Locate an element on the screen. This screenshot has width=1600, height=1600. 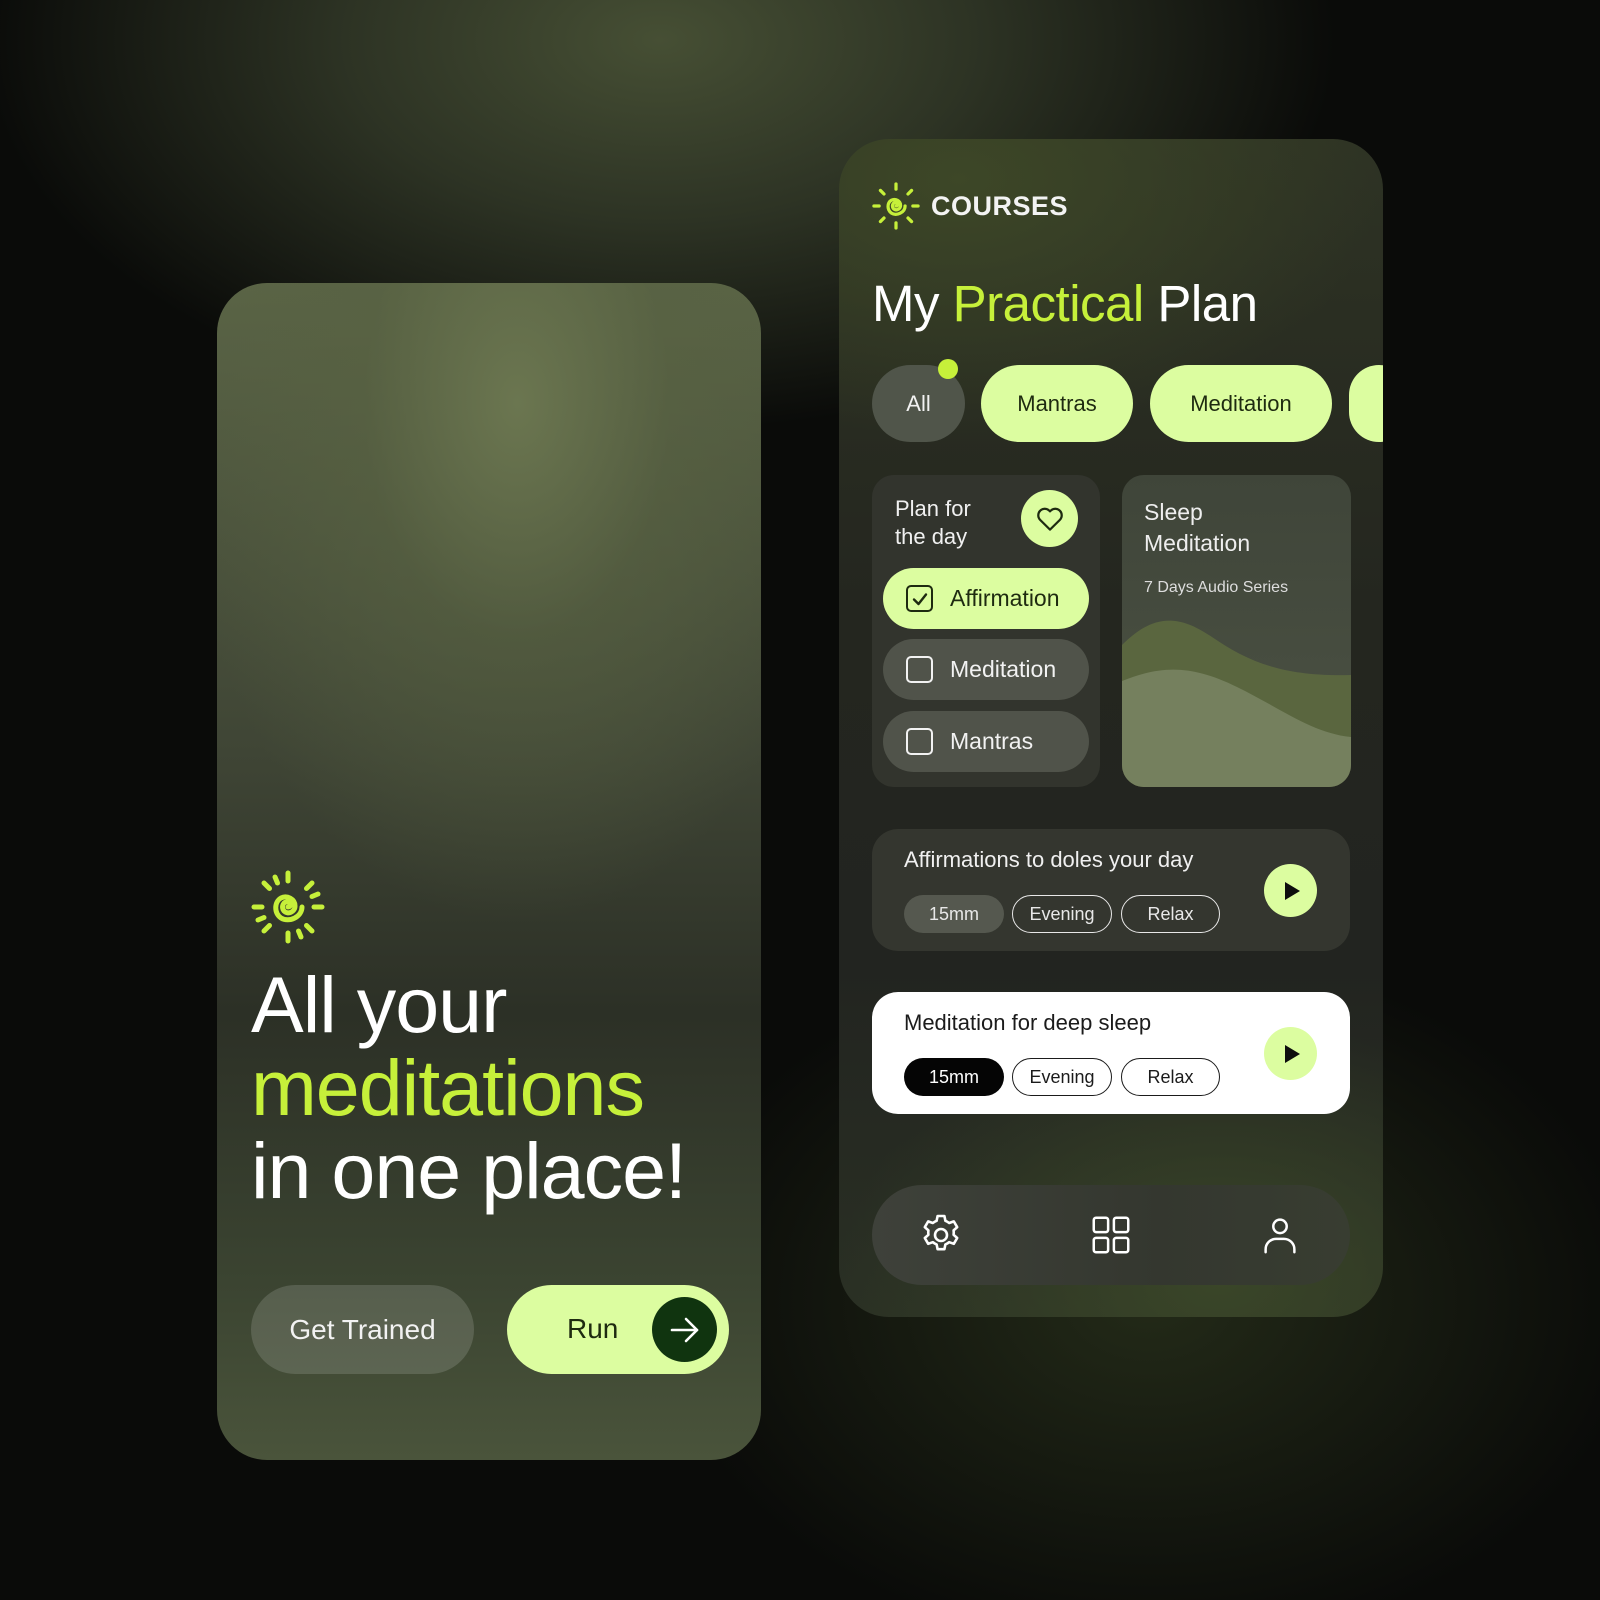
bottom-navigation is located at coordinates (1111, 1235).